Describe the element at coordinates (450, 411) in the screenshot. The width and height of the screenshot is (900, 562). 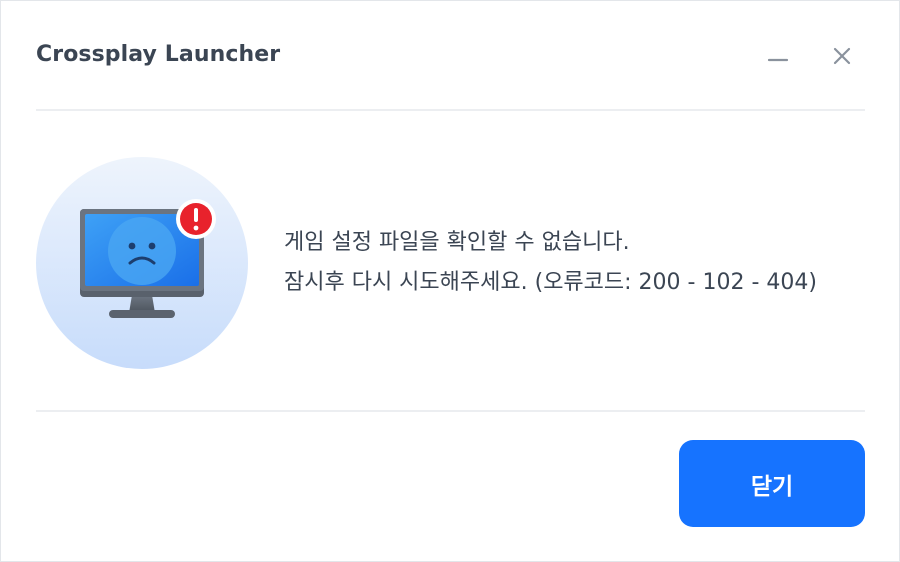
I see `footer-divider` at that location.